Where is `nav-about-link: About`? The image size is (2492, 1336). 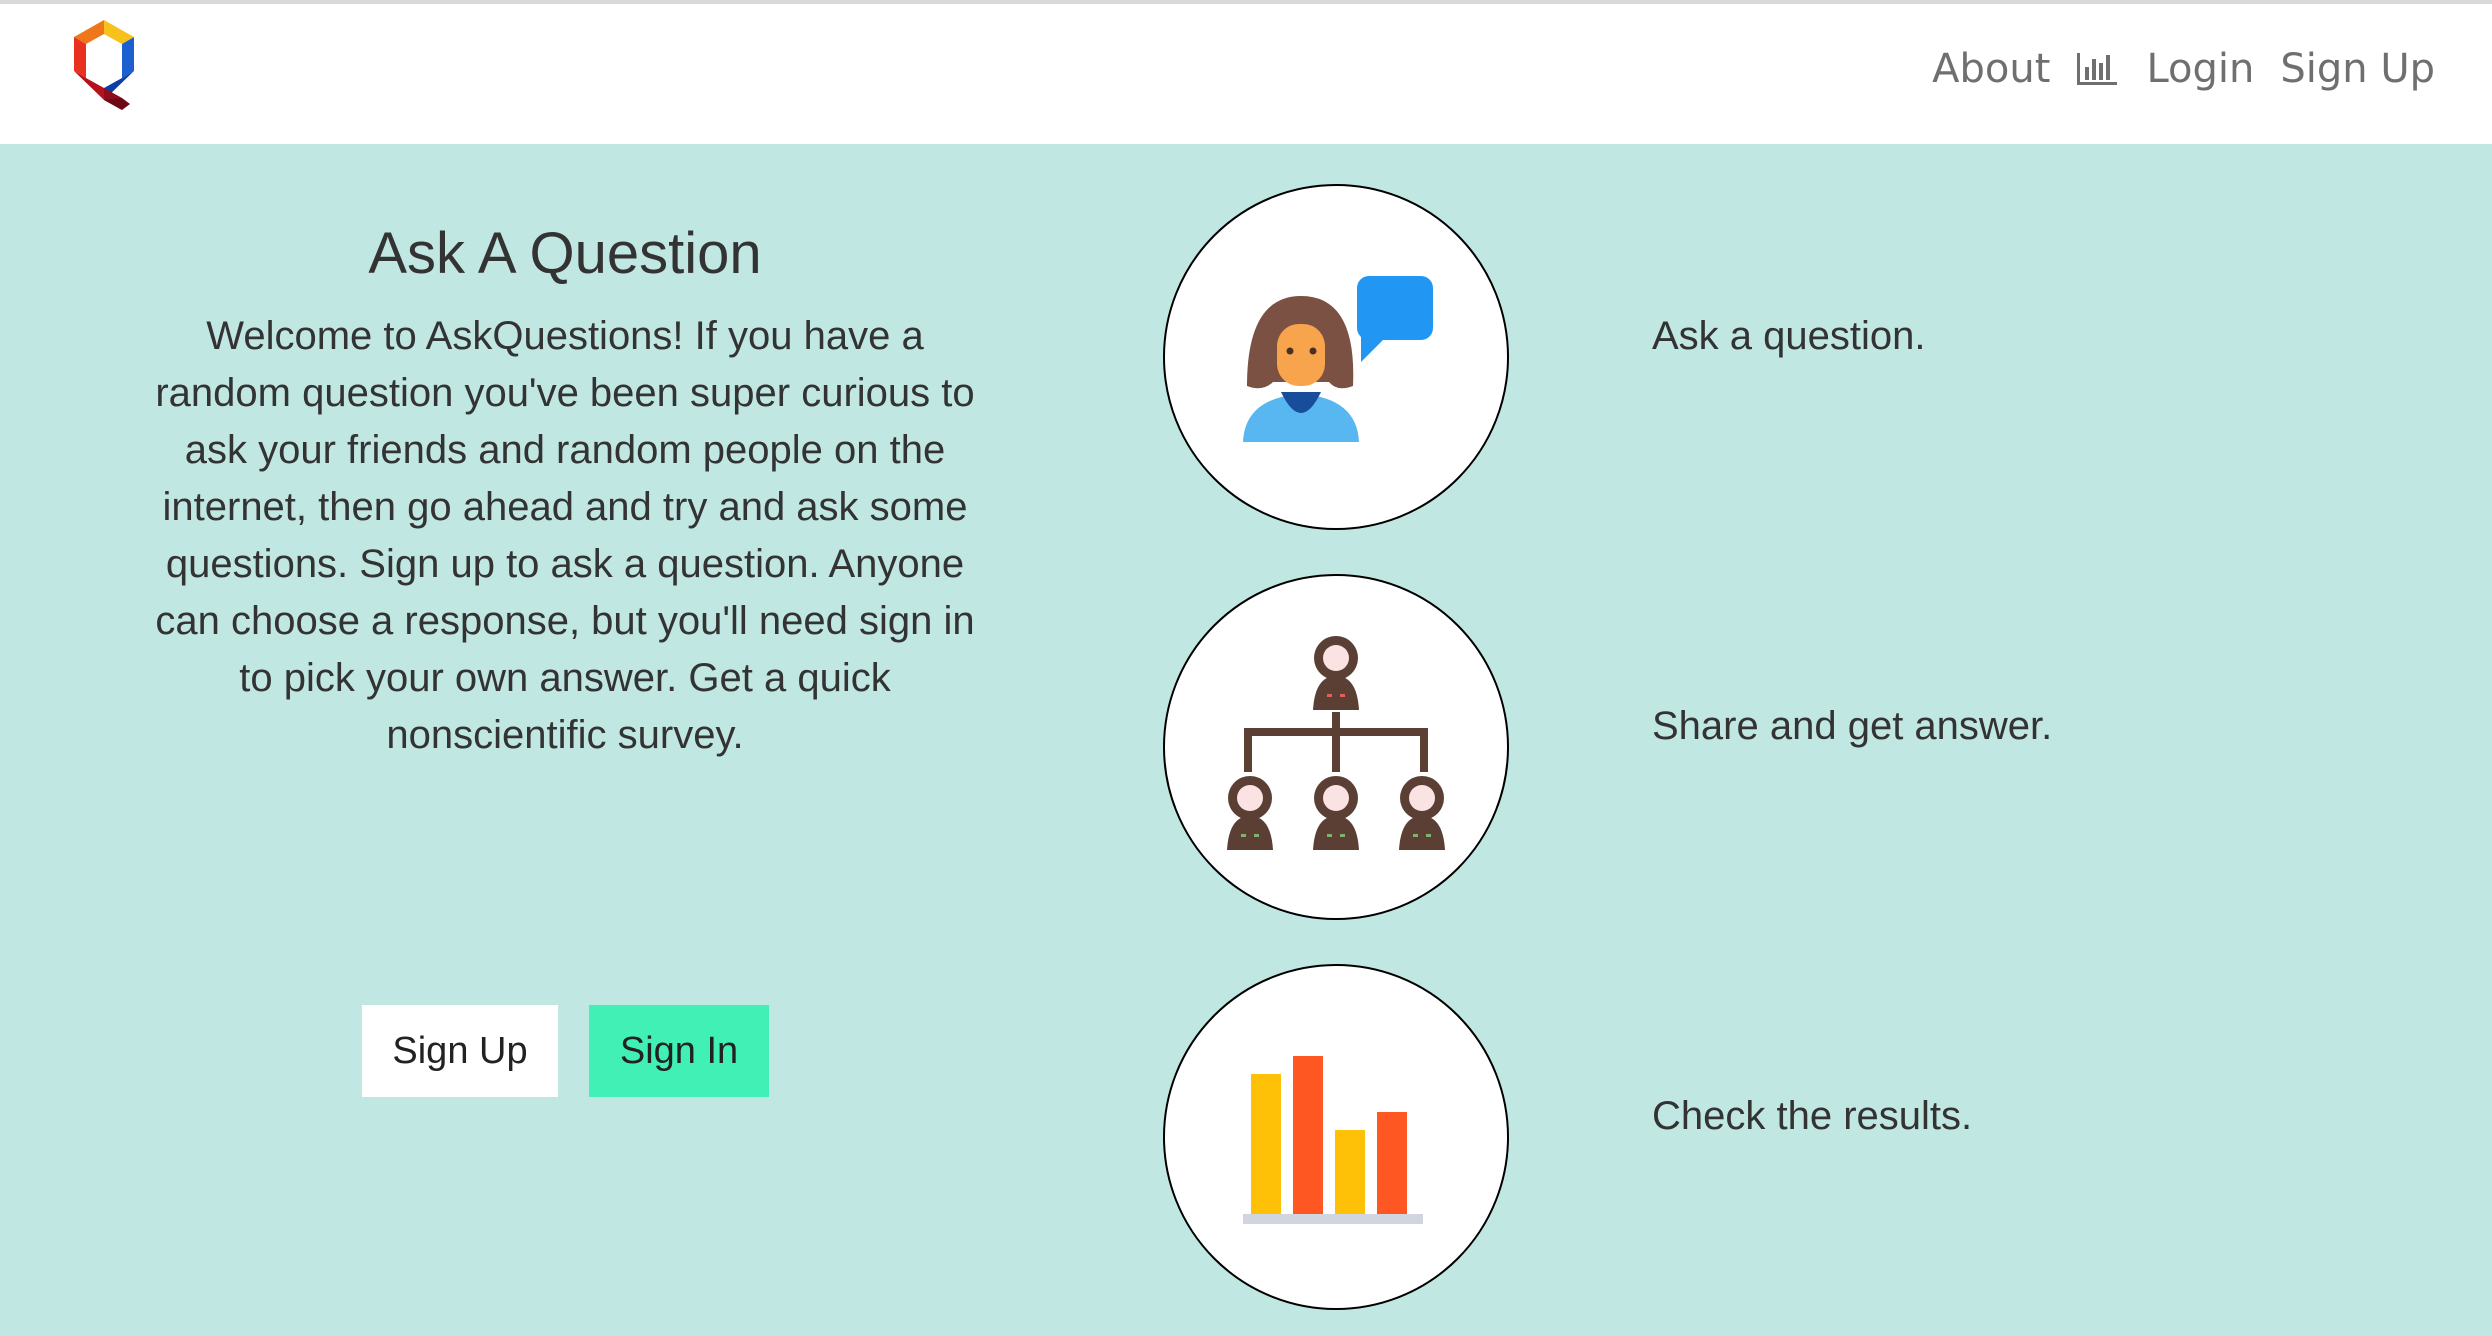
nav-about-link: About is located at coordinates (1991, 69).